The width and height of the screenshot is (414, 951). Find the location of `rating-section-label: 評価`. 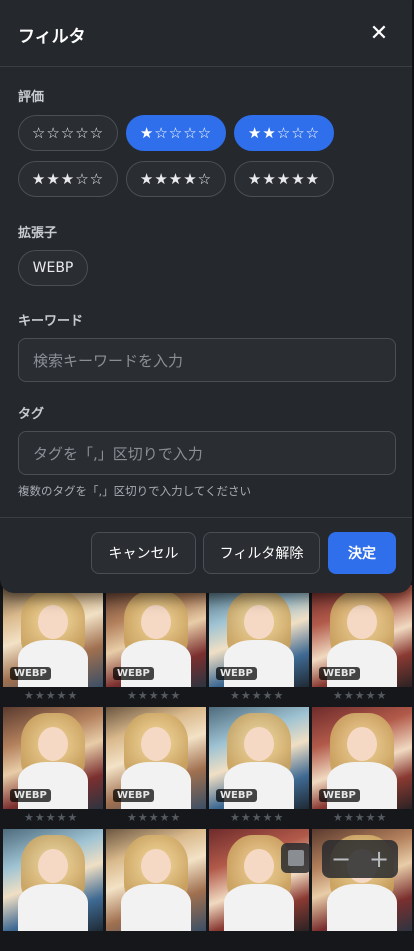

rating-section-label: 評価 is located at coordinates (31, 97).